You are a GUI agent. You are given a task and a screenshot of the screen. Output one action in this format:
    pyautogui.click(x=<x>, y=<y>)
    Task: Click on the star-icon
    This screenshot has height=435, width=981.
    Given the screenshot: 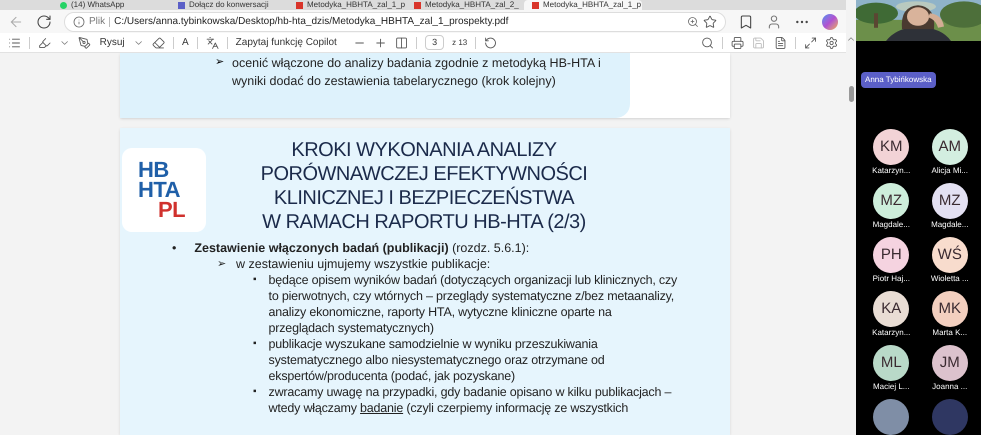 What is the action you would take?
    pyautogui.click(x=710, y=21)
    